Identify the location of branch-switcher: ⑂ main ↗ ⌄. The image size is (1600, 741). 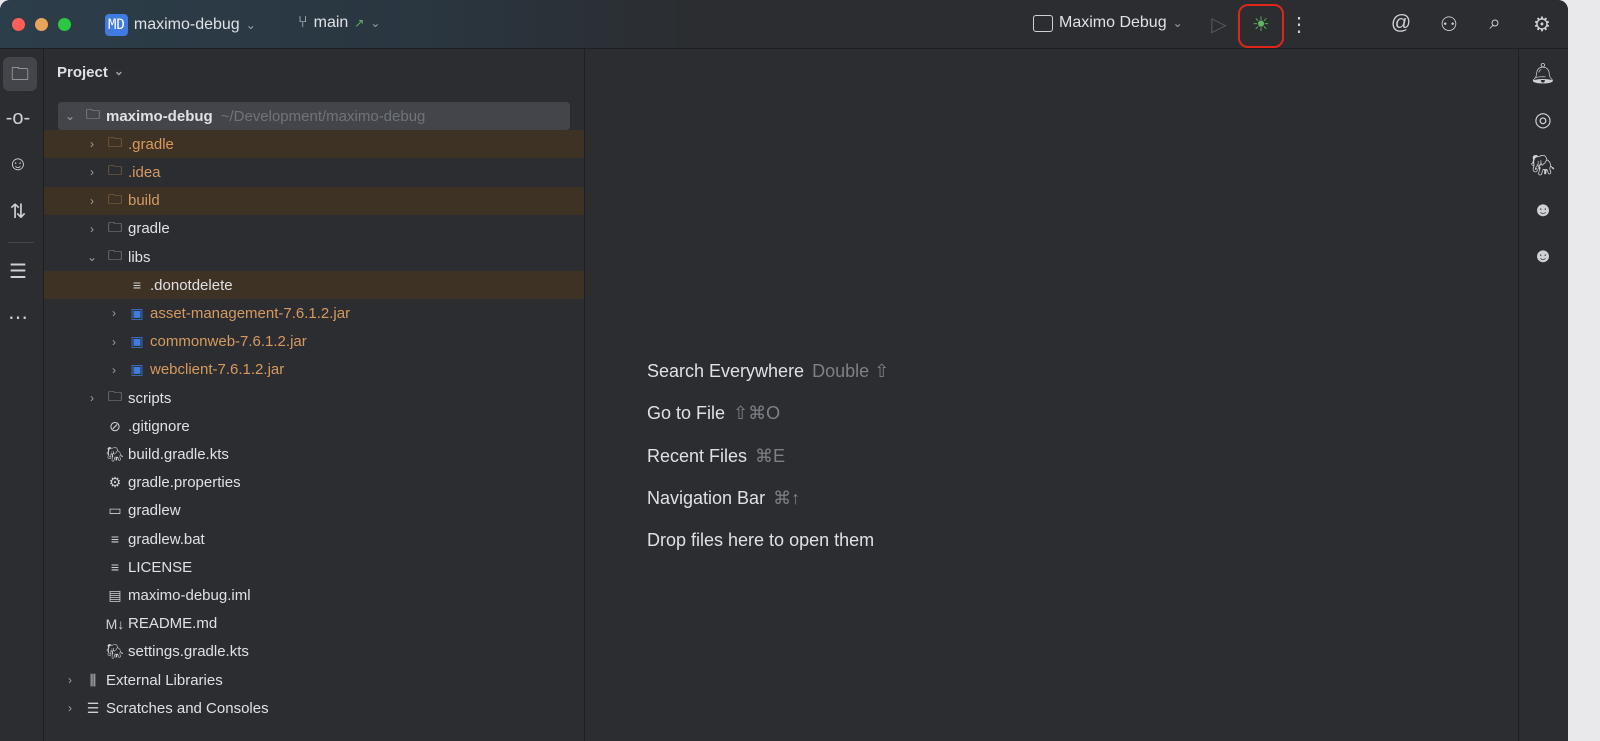
(339, 23).